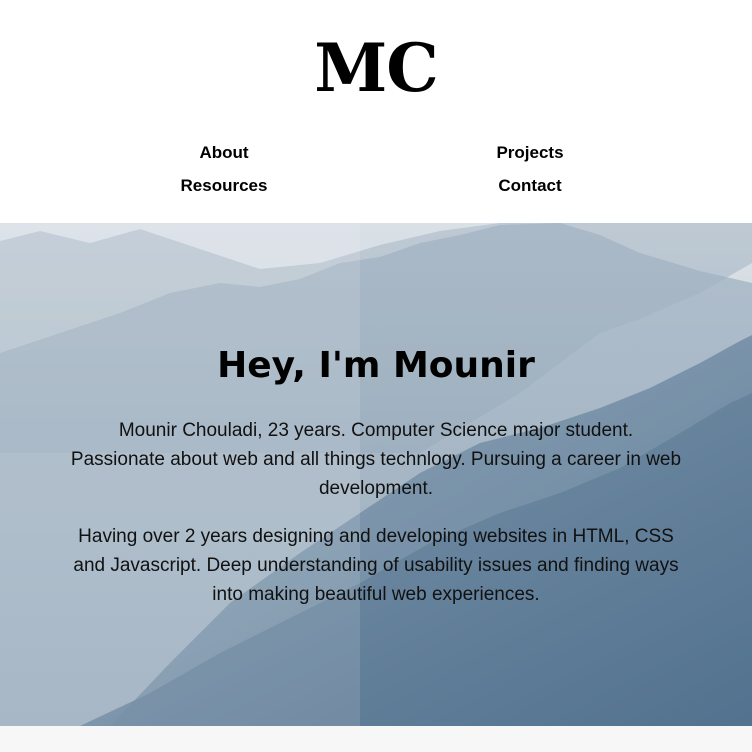  I want to click on nav-link-projects: Projects, so click(530, 153).